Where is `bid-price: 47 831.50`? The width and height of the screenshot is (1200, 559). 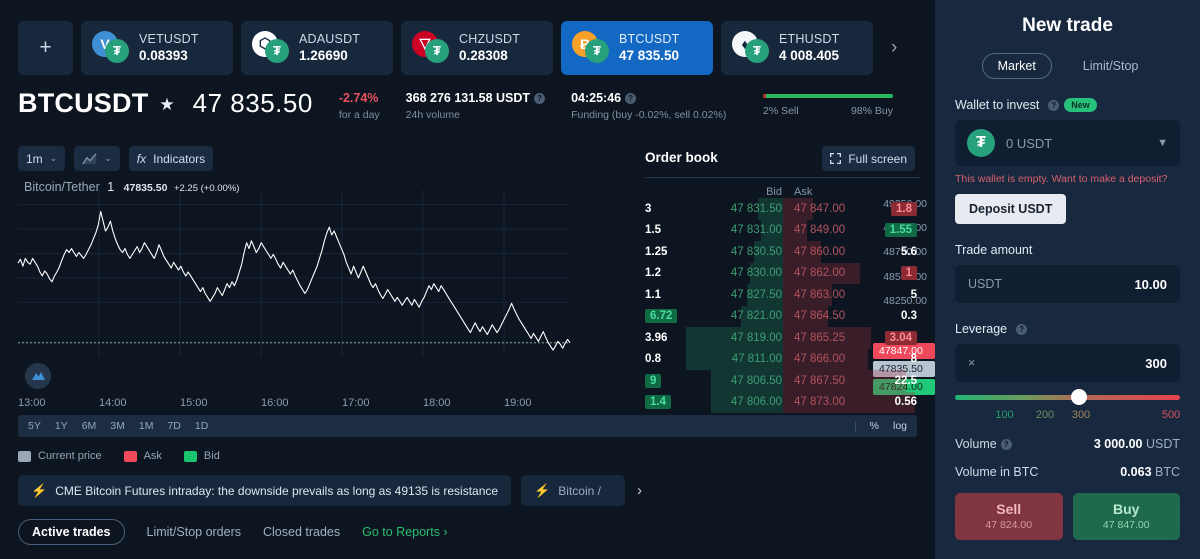 bid-price: 47 831.50 is located at coordinates (756, 208).